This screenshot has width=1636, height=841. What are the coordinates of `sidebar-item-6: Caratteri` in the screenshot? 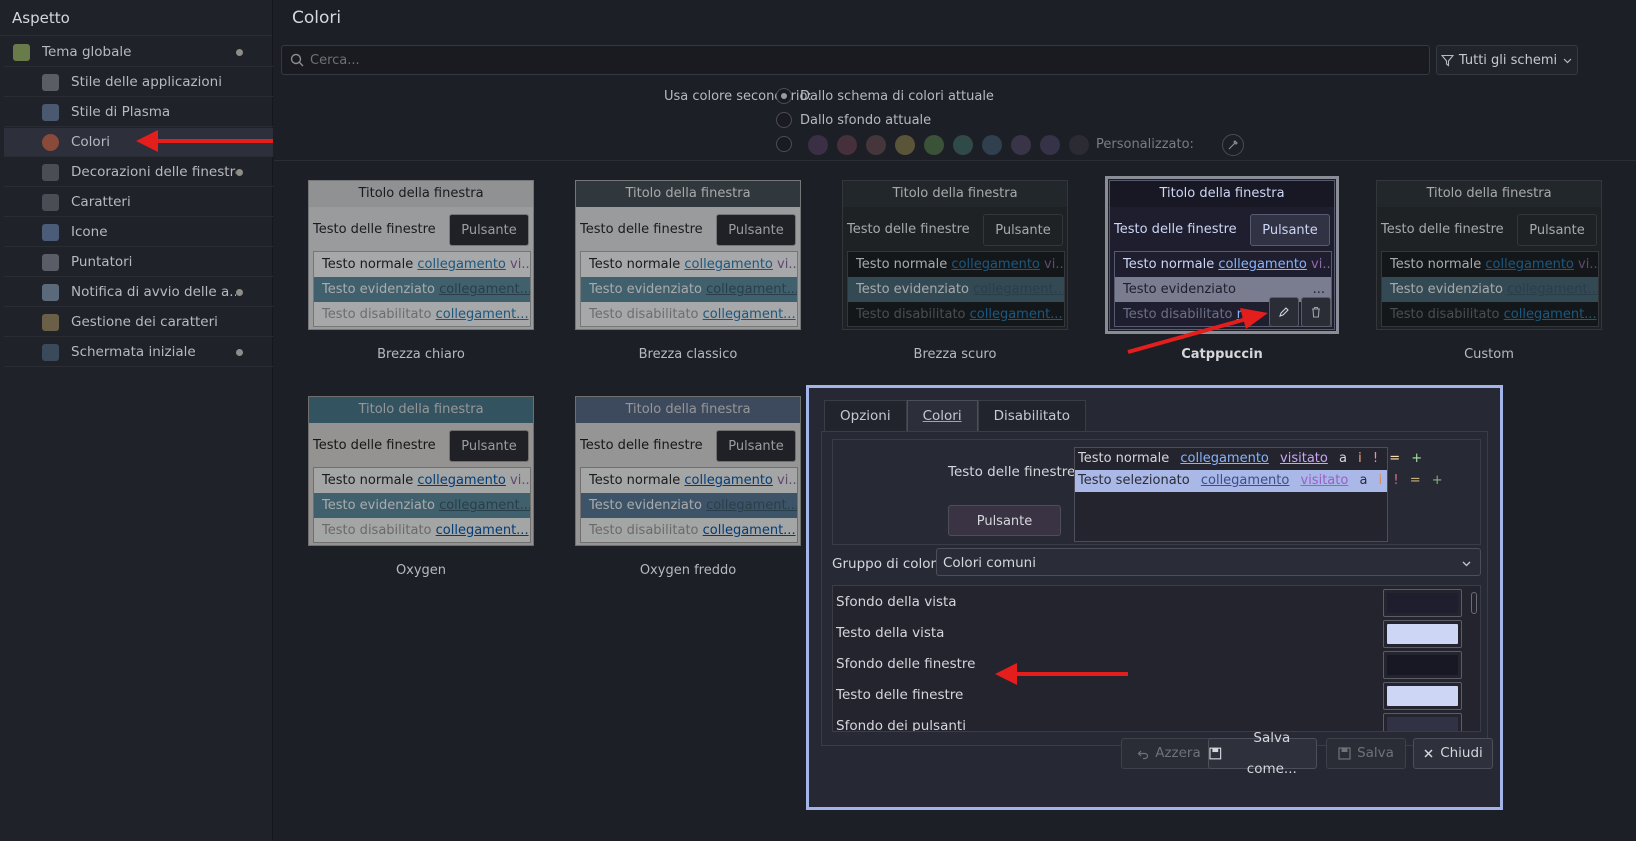 It's located at (138, 202).